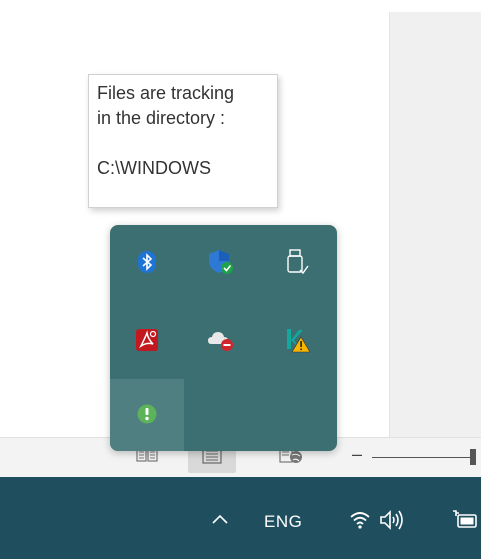 This screenshot has height=559, width=481. I want to click on kaspersky-warning-icon, so click(297, 342).